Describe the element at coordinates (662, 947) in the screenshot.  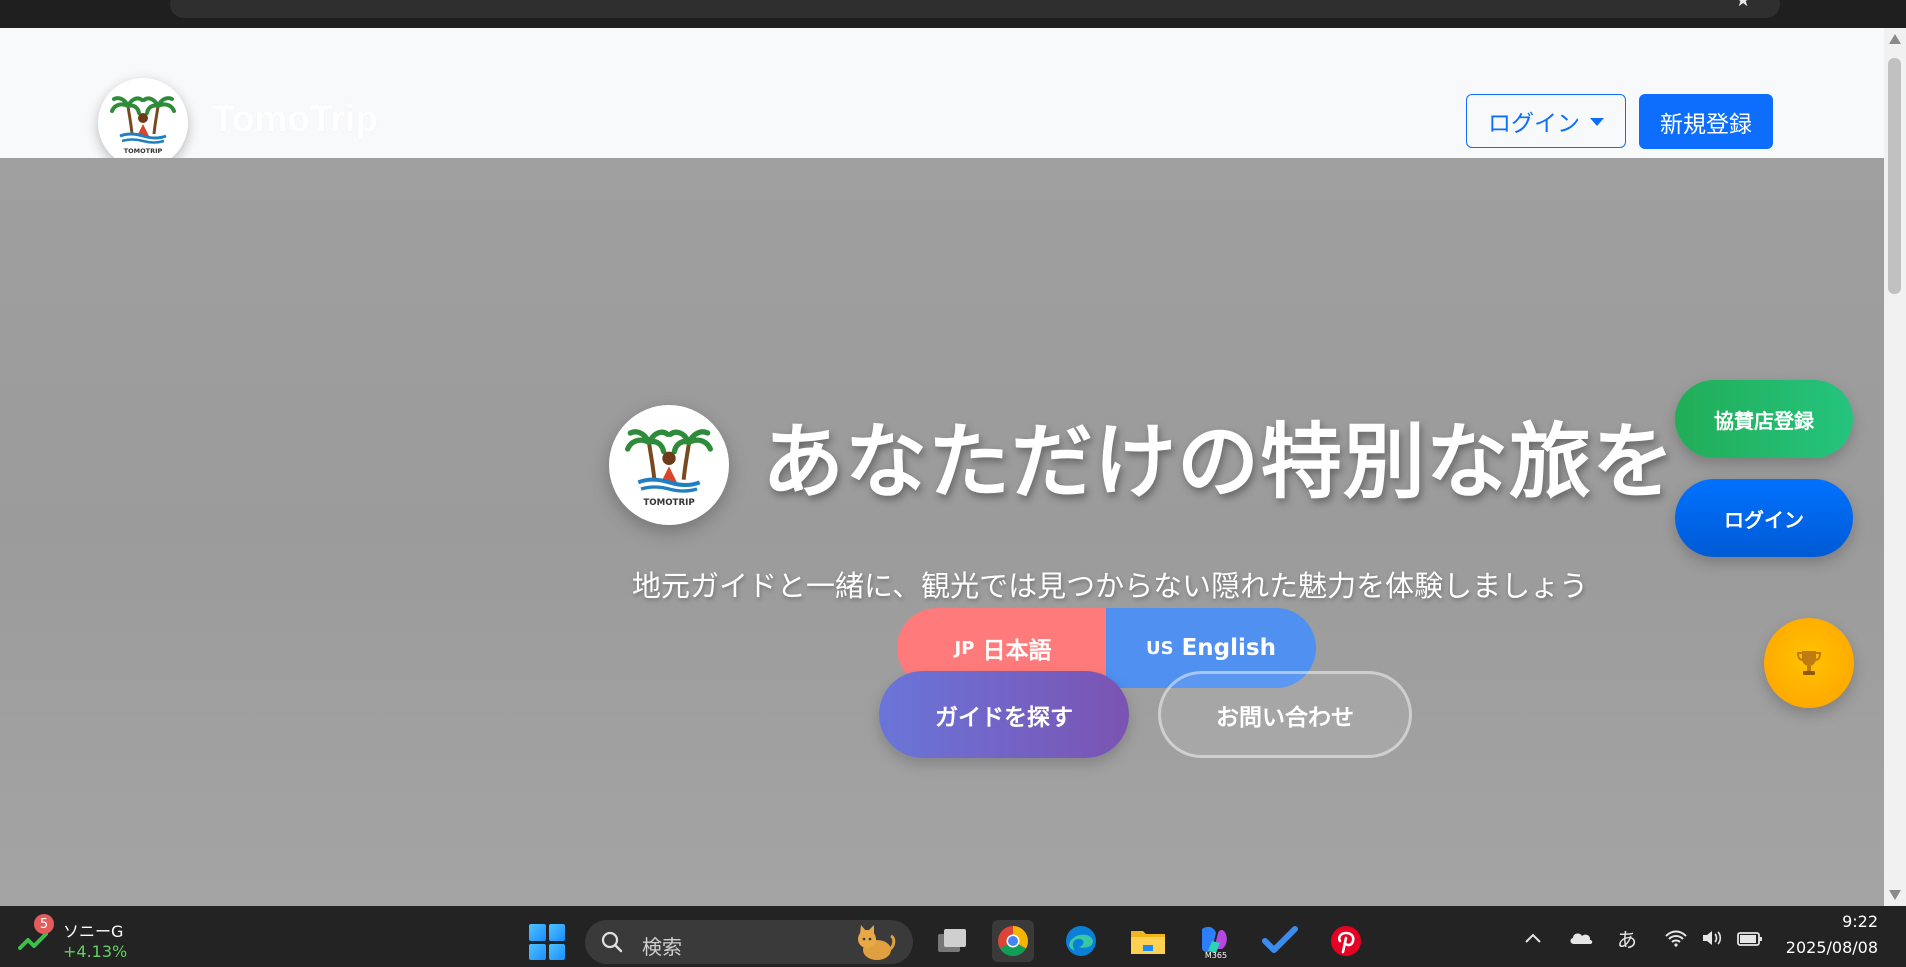
I see `search-placeholder: 検索` at that location.